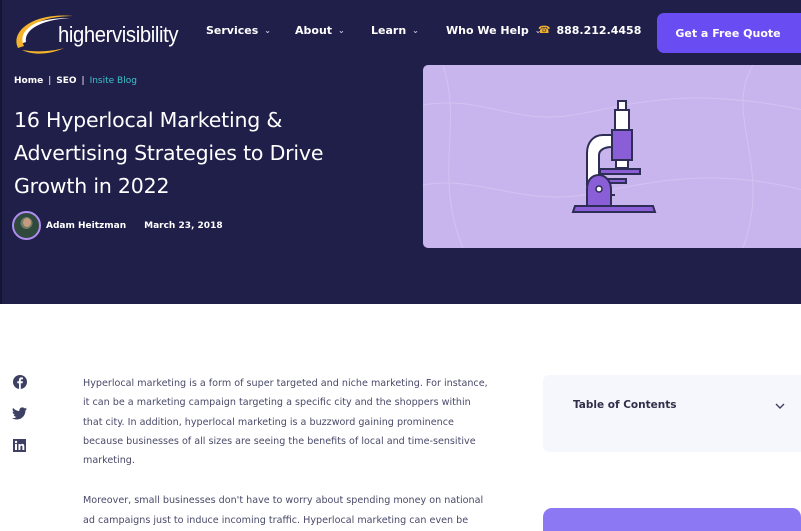  What do you see at coordinates (66, 81) in the screenshot?
I see `breadcrumb-seo: SEO` at bounding box center [66, 81].